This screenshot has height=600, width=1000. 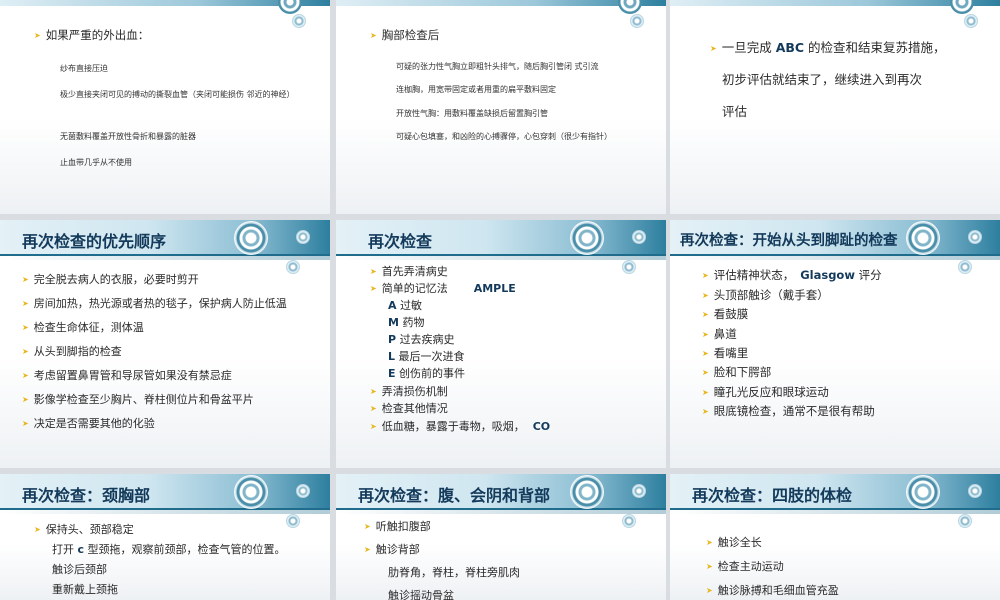 What do you see at coordinates (86, 495) in the screenshot?
I see `slide-title: 再次检查：颈胸部` at bounding box center [86, 495].